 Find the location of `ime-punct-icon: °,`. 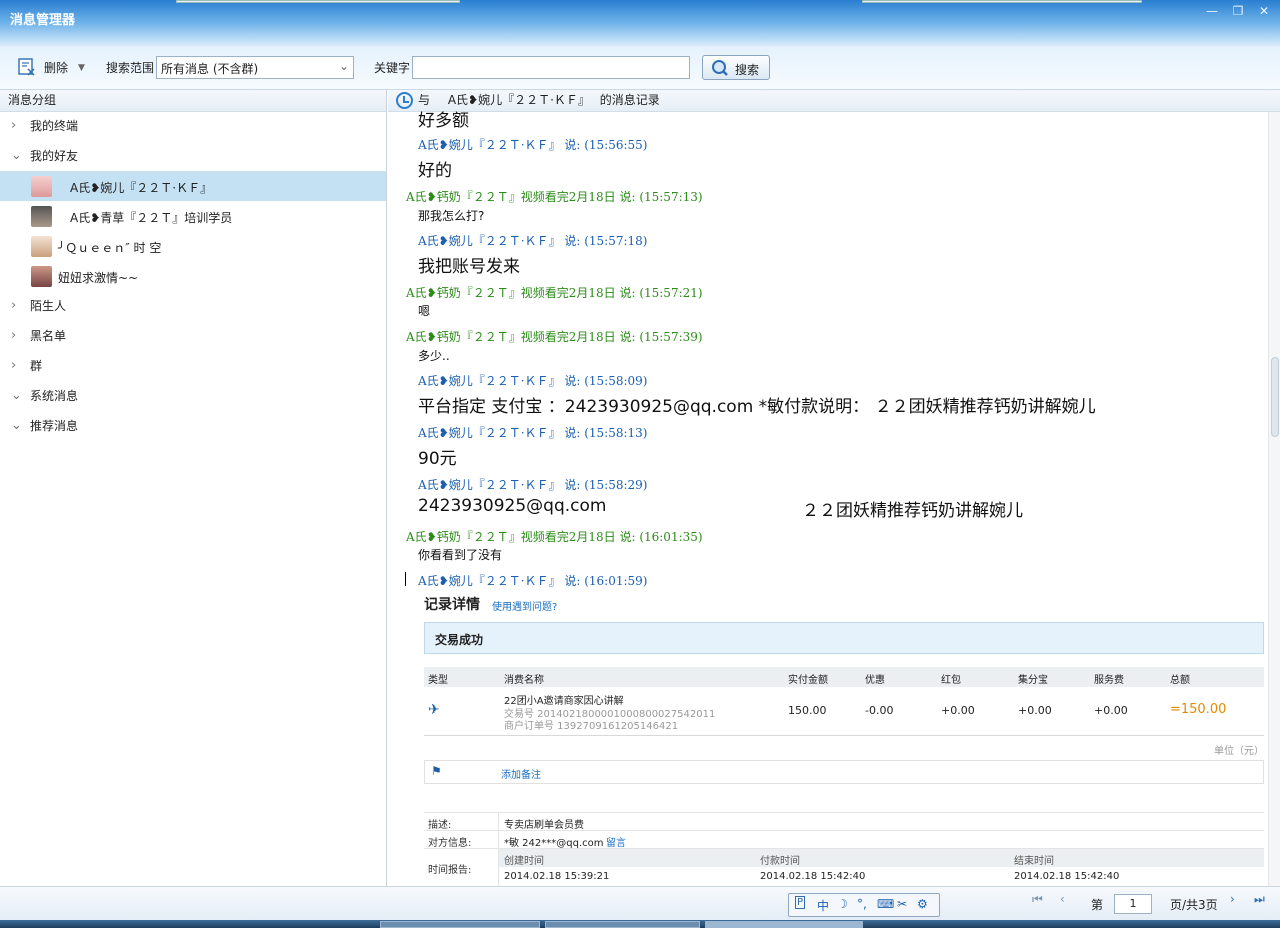

ime-punct-icon: °, is located at coordinates (862, 904).